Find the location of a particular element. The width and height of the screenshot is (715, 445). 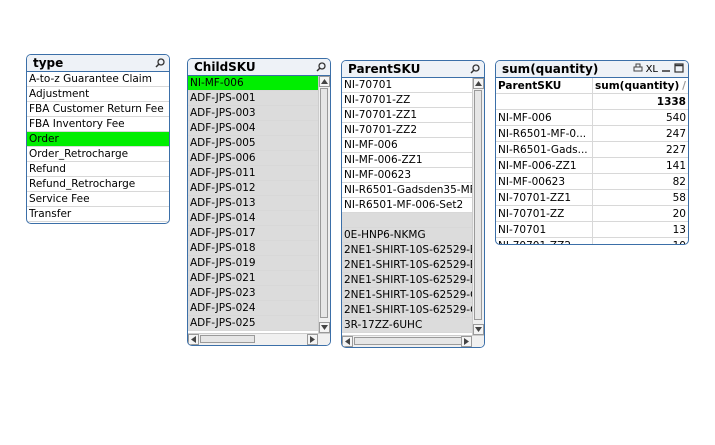

list-item: Order_Retrocharge is located at coordinates (98, 154).